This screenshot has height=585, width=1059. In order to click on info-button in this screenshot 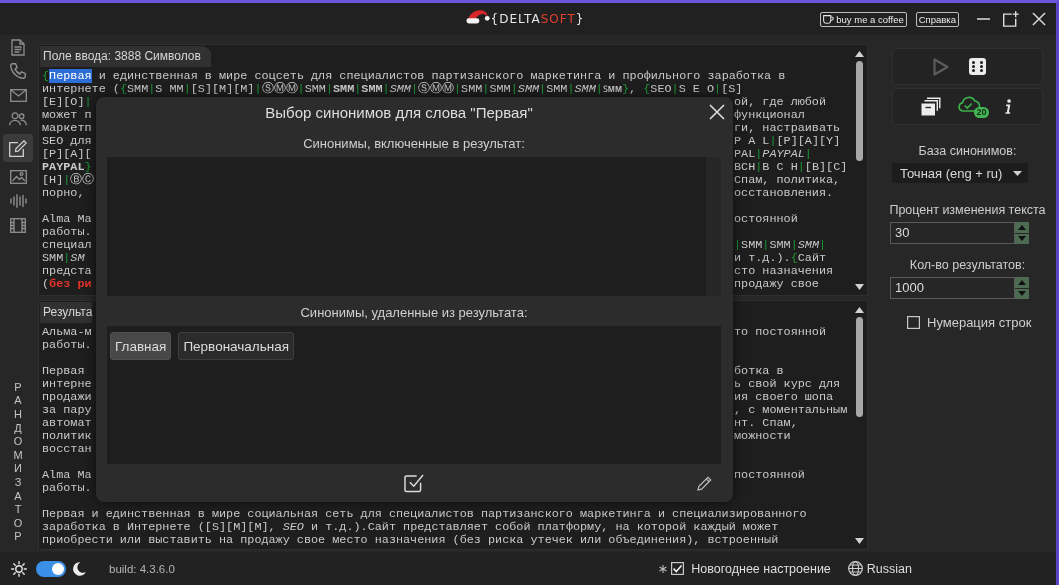, I will do `click(1007, 106)`.